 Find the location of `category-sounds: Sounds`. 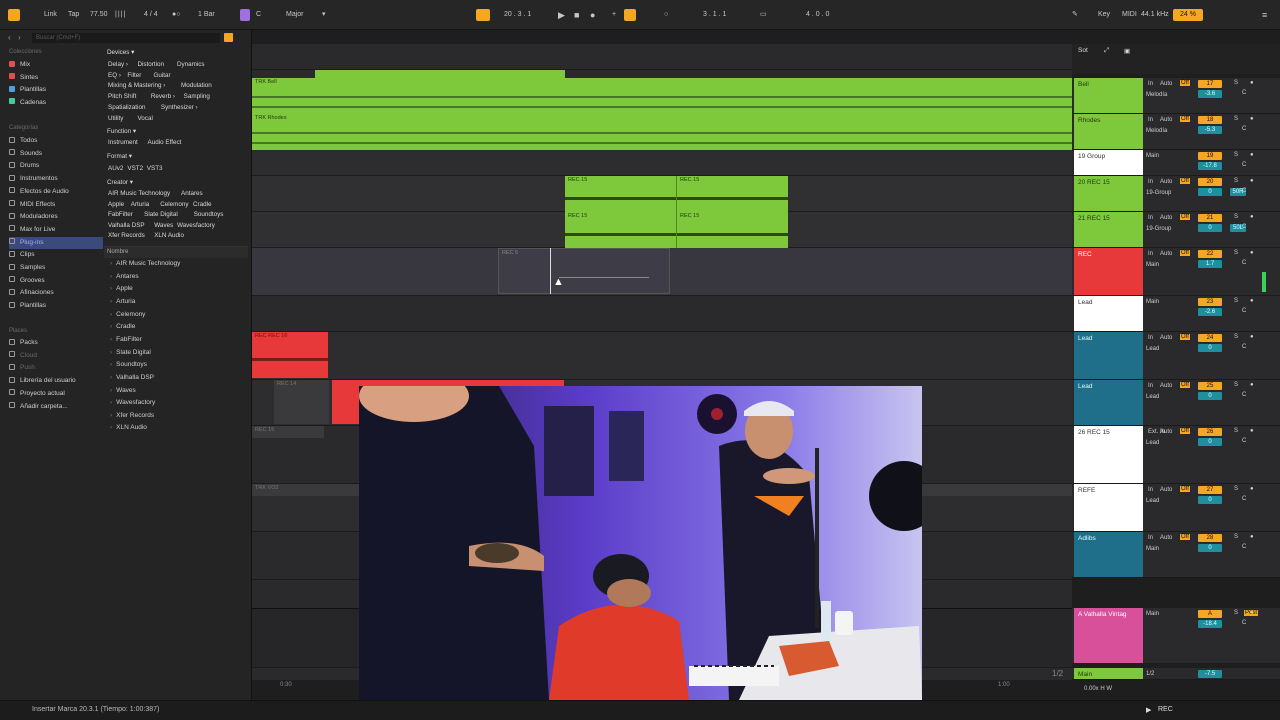

category-sounds: Sounds is located at coordinates (56, 154).